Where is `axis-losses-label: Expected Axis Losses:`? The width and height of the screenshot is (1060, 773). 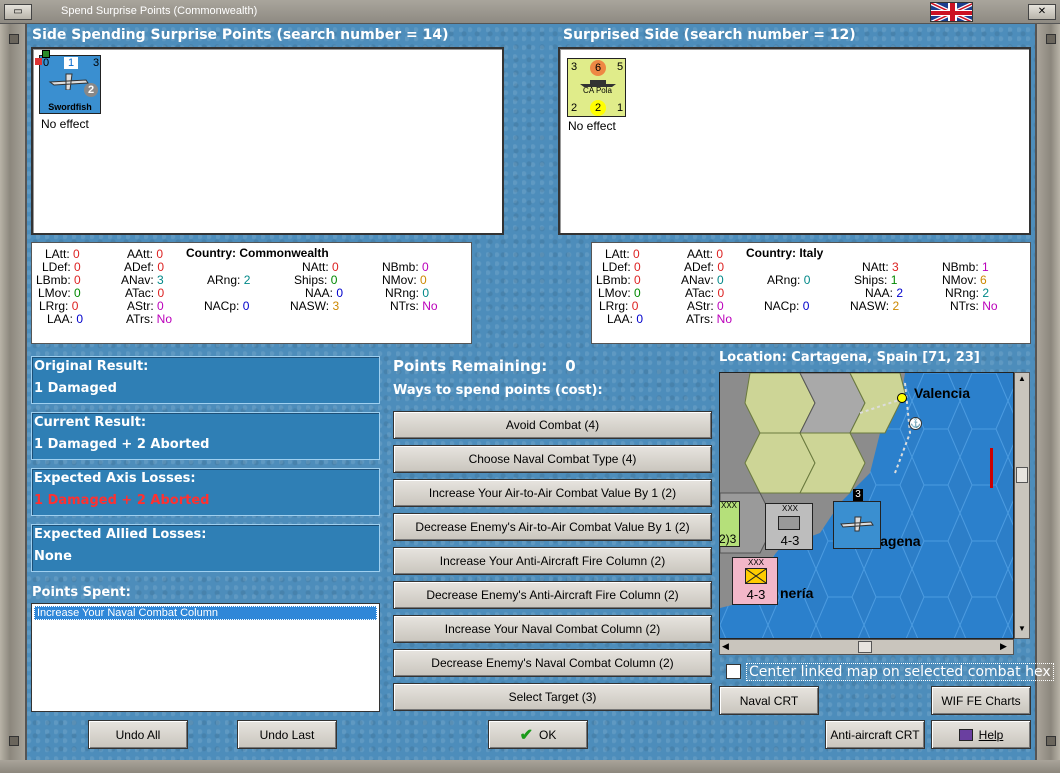
axis-losses-label: Expected Axis Losses: is located at coordinates (115, 478).